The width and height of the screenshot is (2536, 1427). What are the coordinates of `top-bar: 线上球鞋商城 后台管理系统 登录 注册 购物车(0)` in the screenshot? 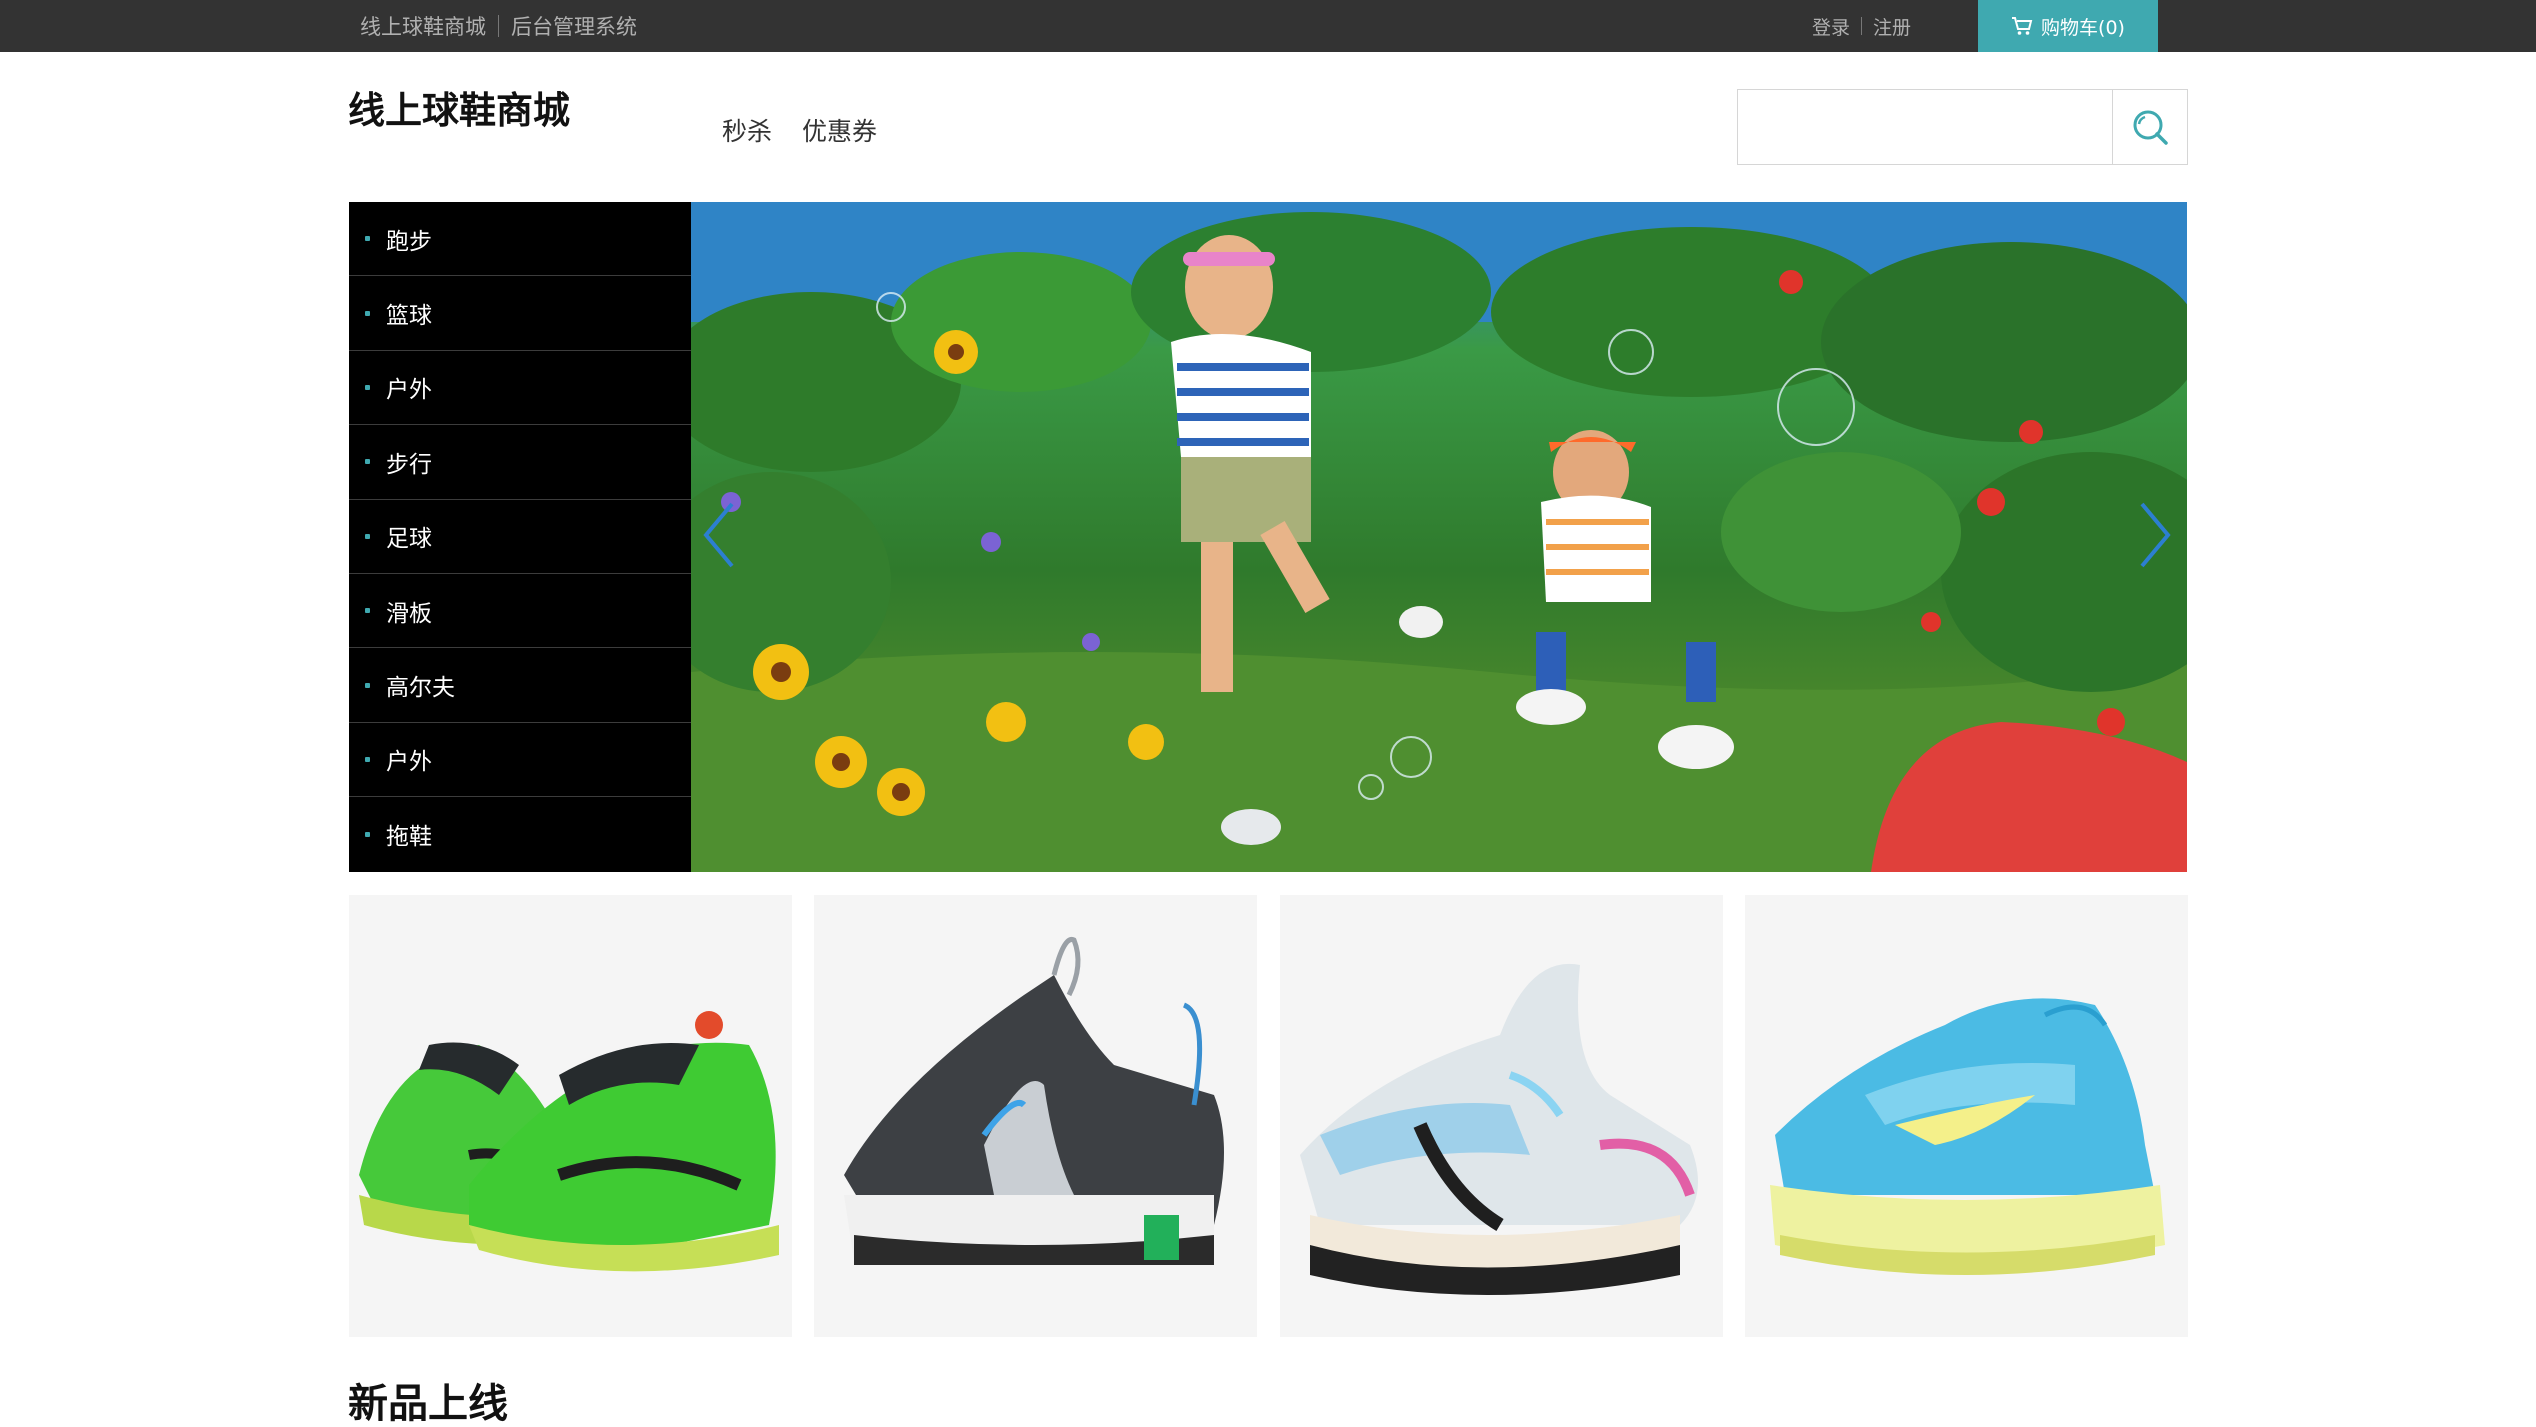 It's located at (1268, 26).